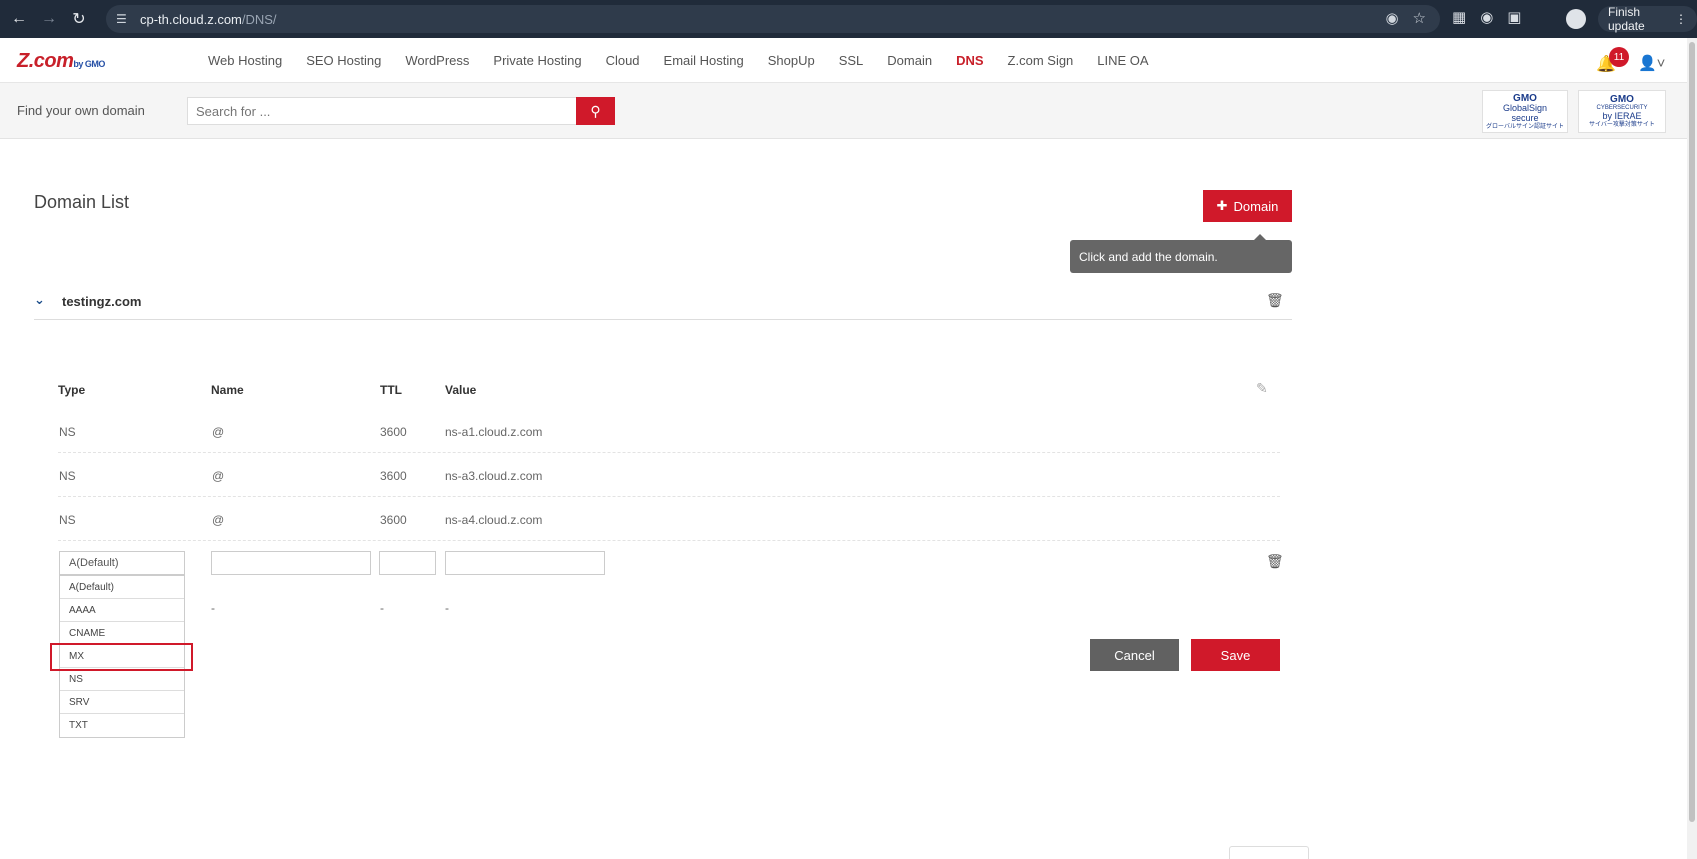 The height and width of the screenshot is (859, 1697). Describe the element at coordinates (122, 679) in the screenshot. I see `option-ns: NS` at that location.